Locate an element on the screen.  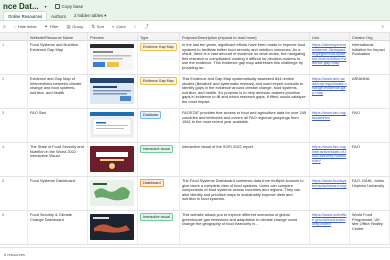
group-button: ▤ Group is located at coordinates (75, 27).